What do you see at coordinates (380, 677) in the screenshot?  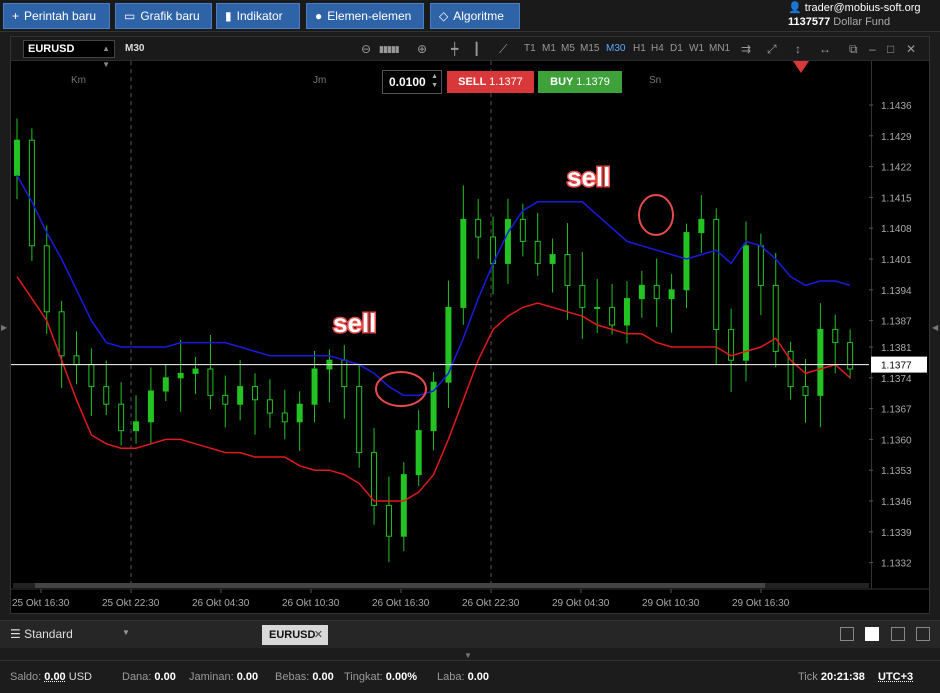 I see `status-tingkat: Tingkat: 0.00%` at bounding box center [380, 677].